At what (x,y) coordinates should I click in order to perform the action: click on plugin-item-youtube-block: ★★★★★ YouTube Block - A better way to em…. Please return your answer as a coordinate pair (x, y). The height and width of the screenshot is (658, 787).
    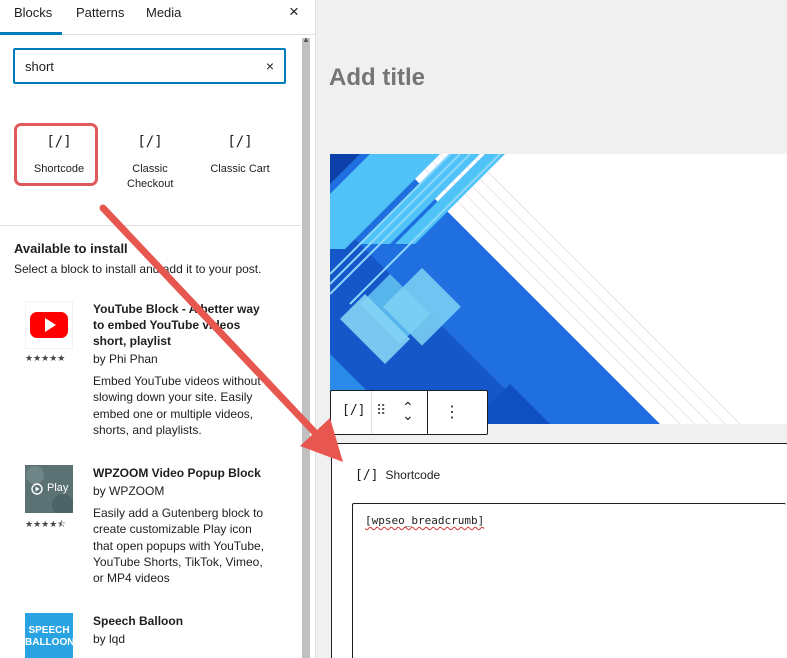
    Looking at the image, I should click on (159, 375).